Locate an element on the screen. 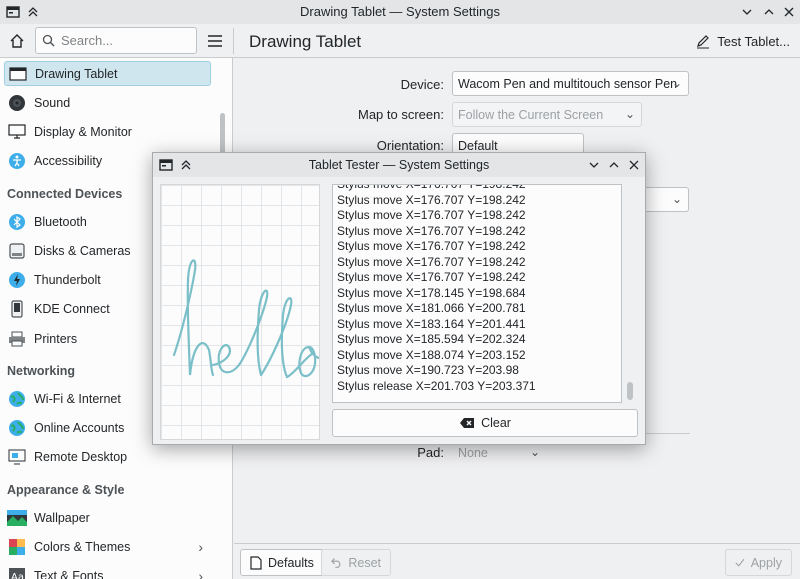 This screenshot has width=800, height=579. defaults-label: Defaults is located at coordinates (291, 562).